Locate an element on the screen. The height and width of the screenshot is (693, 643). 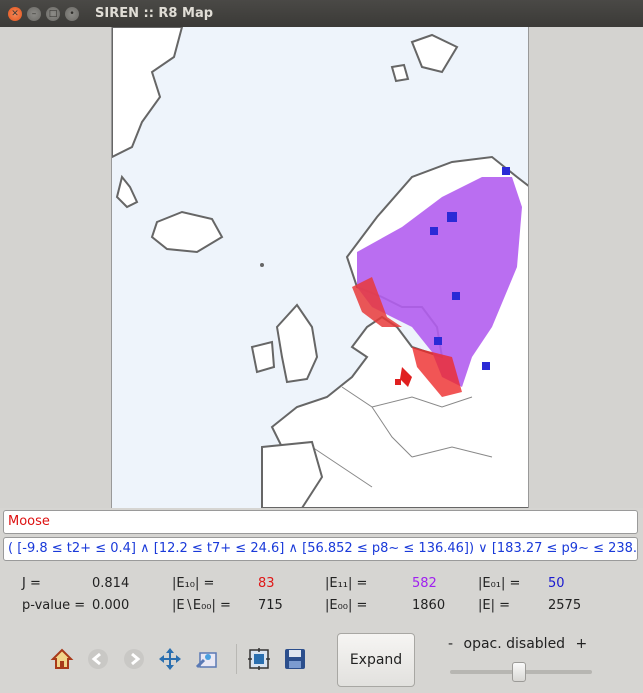
window-menu-button: • is located at coordinates (72, 13).